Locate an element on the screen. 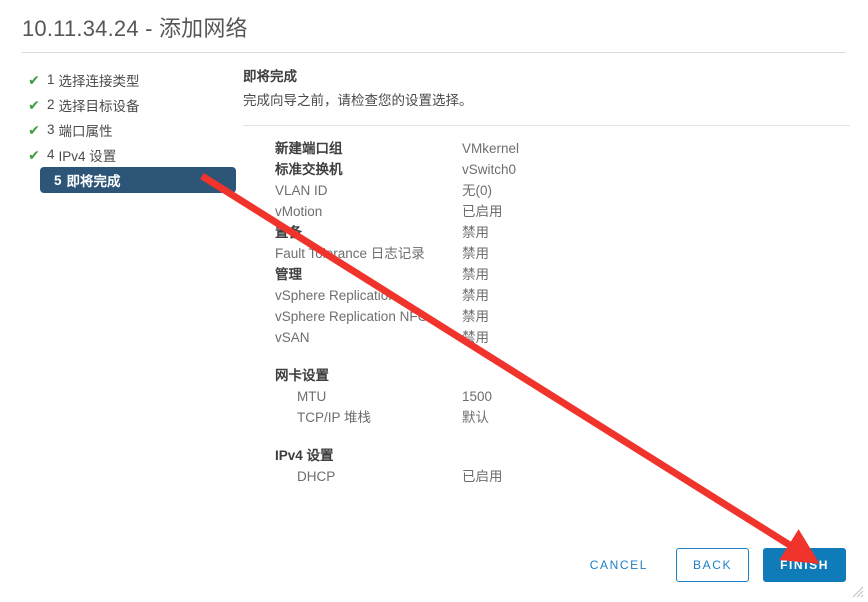  summary-label: vSphere Replication is located at coordinates (335, 295).